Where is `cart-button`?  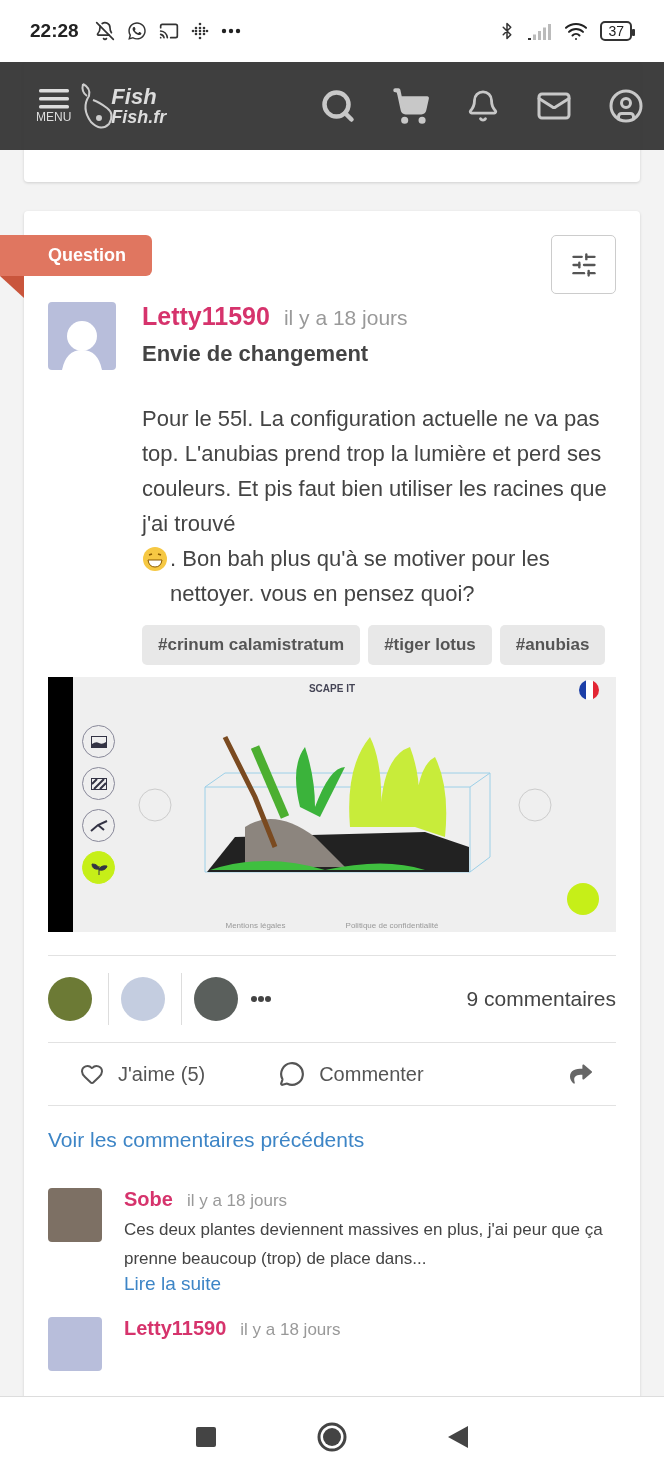
cart-button is located at coordinates (411, 106).